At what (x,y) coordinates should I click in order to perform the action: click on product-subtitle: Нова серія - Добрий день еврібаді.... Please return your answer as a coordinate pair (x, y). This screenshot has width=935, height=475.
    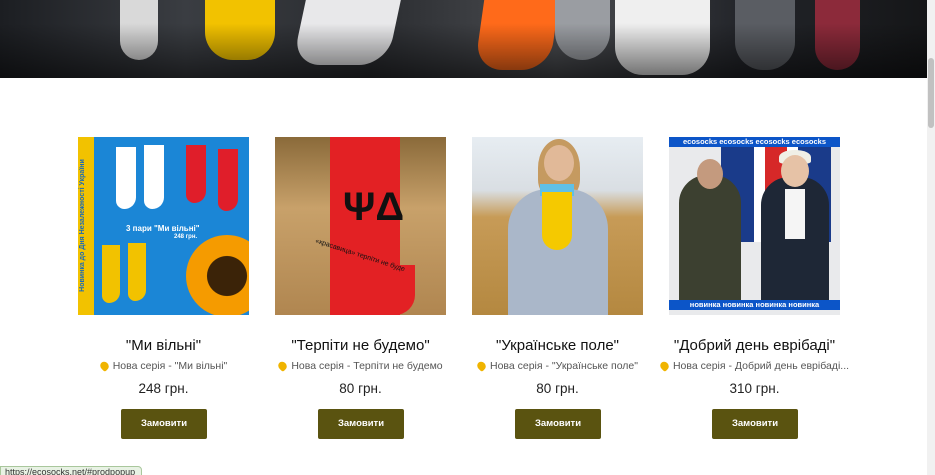
    Looking at the image, I should click on (754, 366).